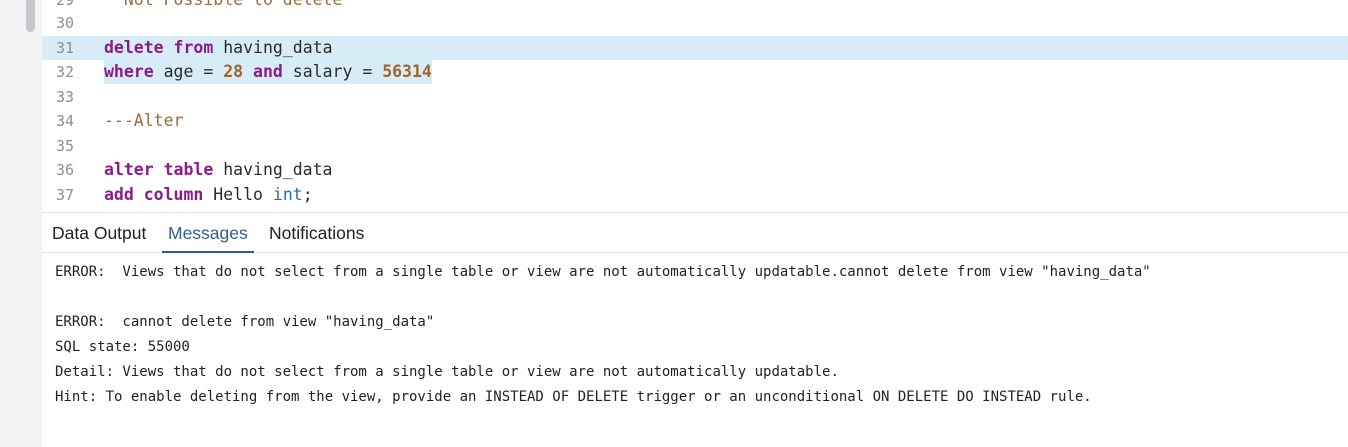  I want to click on code-token: alter, so click(129, 169).